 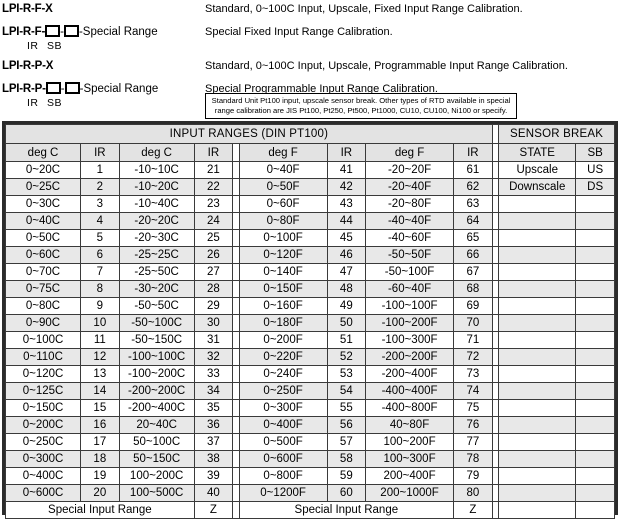 I want to click on cell-ir-high: 29, so click(x=213, y=306).